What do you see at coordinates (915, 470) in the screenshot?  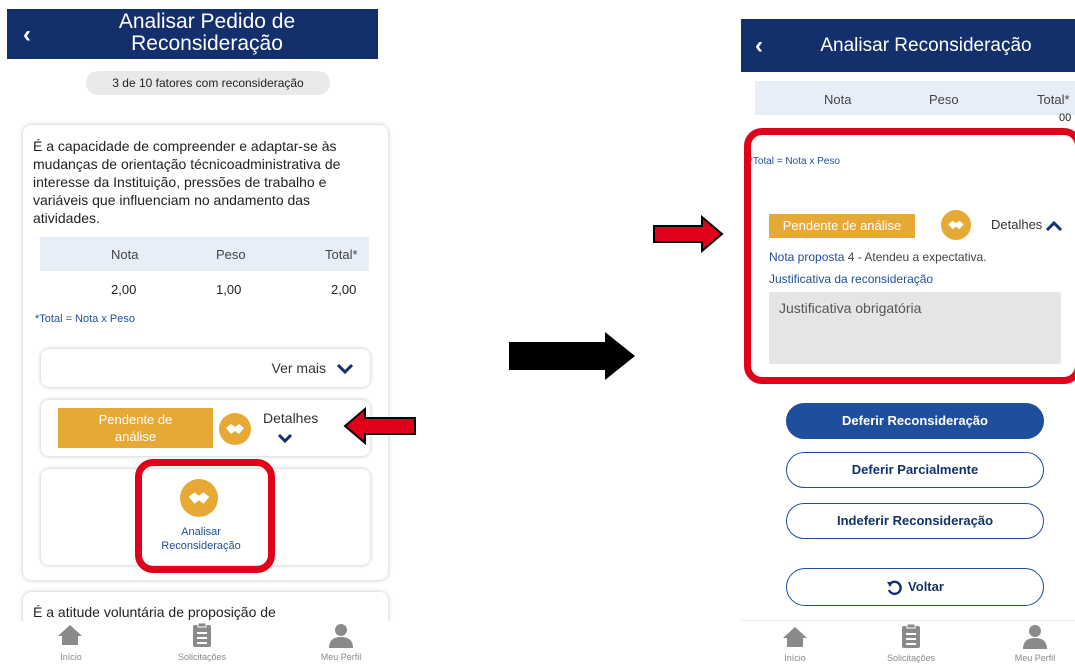 I see `deferir-parcialmente-button: Deferir Parcialmente` at bounding box center [915, 470].